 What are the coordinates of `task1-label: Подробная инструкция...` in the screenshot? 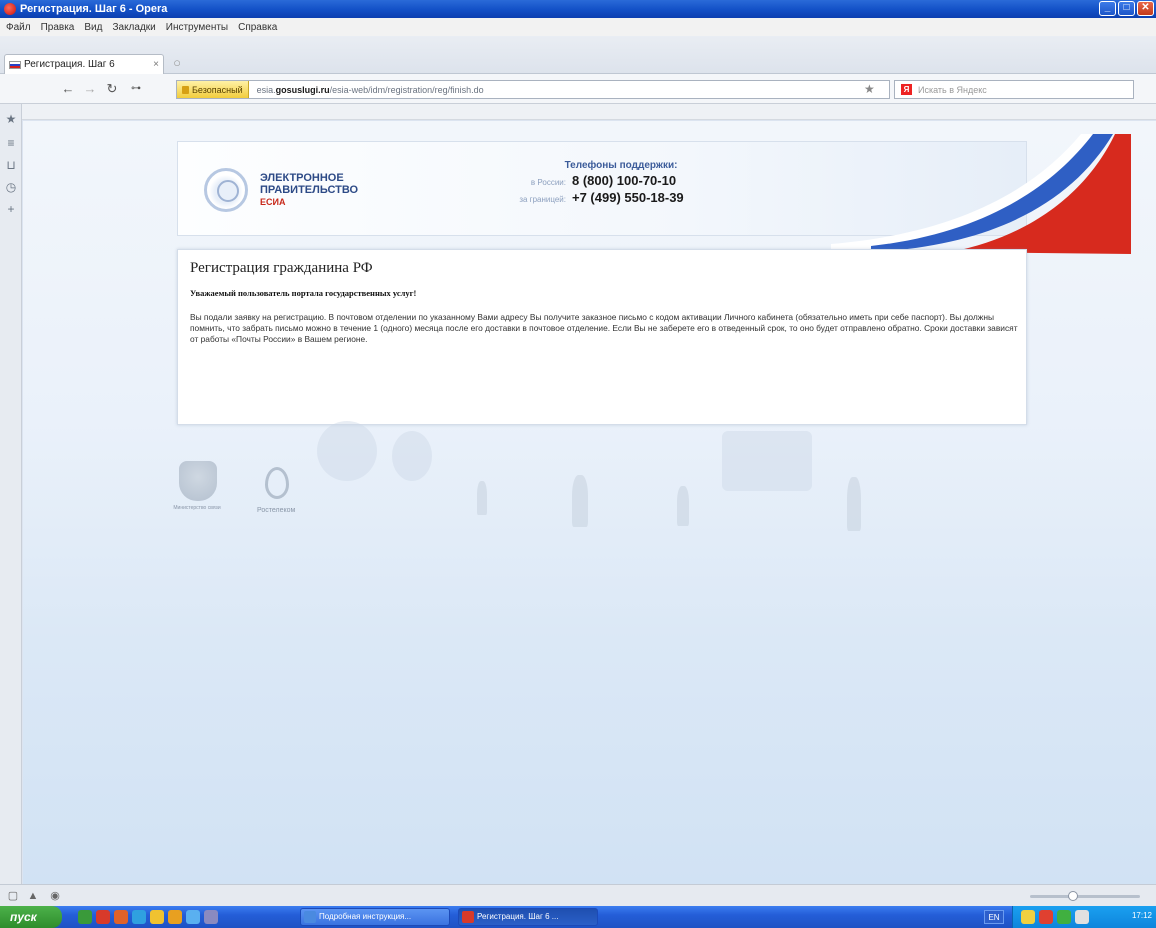 It's located at (365, 916).